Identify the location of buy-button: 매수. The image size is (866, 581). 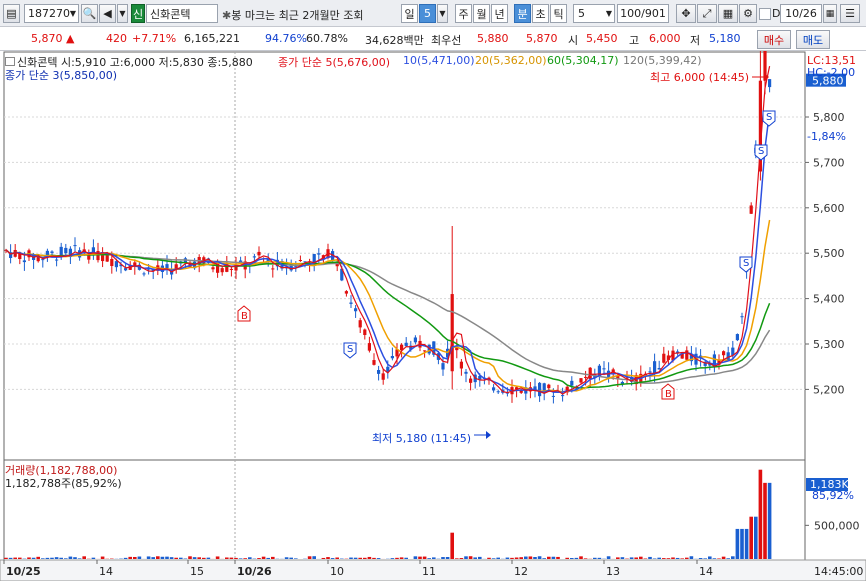
(774, 39).